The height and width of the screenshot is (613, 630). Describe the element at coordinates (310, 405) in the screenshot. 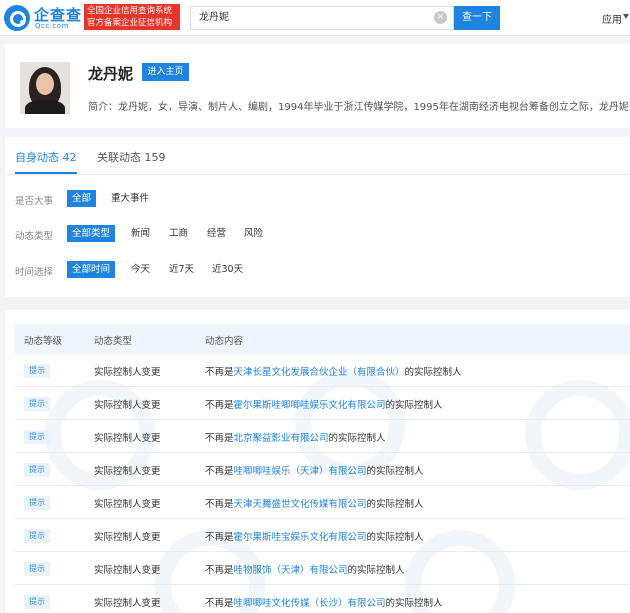

I see `company-link: 霍尔果斯哇唧唧哇娱乐文化有限公司` at that location.